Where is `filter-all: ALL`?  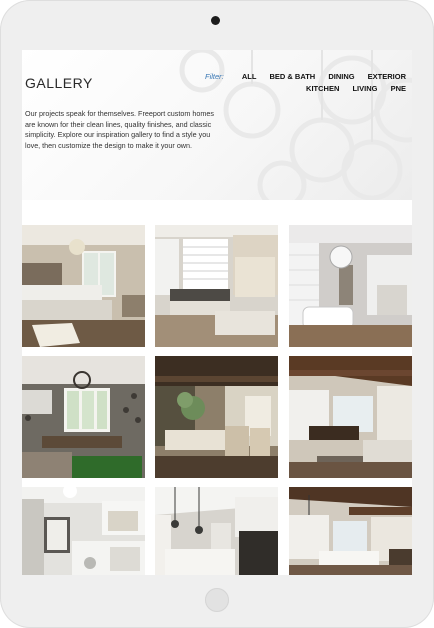 filter-all: ALL is located at coordinates (249, 77).